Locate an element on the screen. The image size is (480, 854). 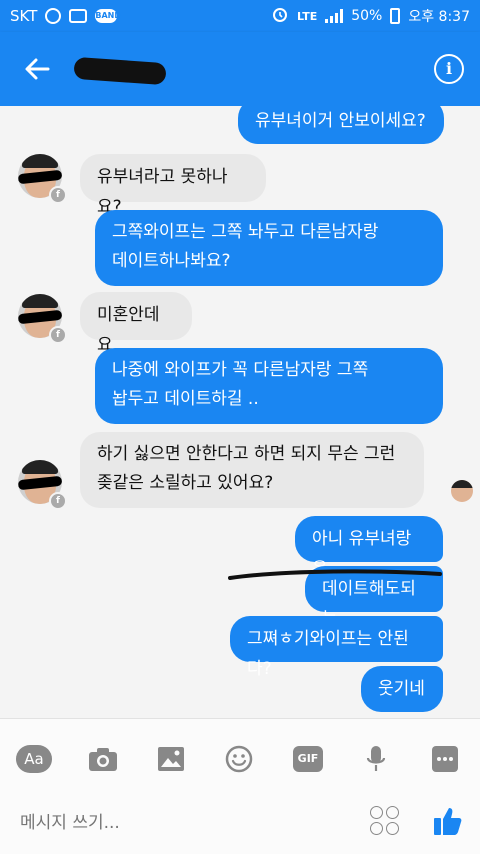
incoming-message: 유부녀라고 못하나요? is located at coordinates (173, 185).